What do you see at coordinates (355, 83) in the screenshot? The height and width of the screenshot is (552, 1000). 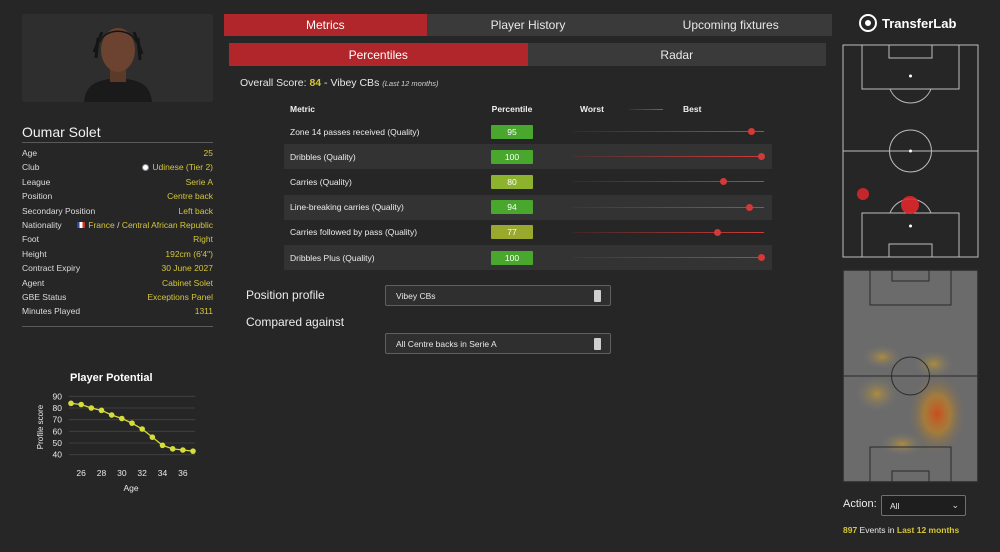 I see `overall-profile: Vibey CBs` at bounding box center [355, 83].